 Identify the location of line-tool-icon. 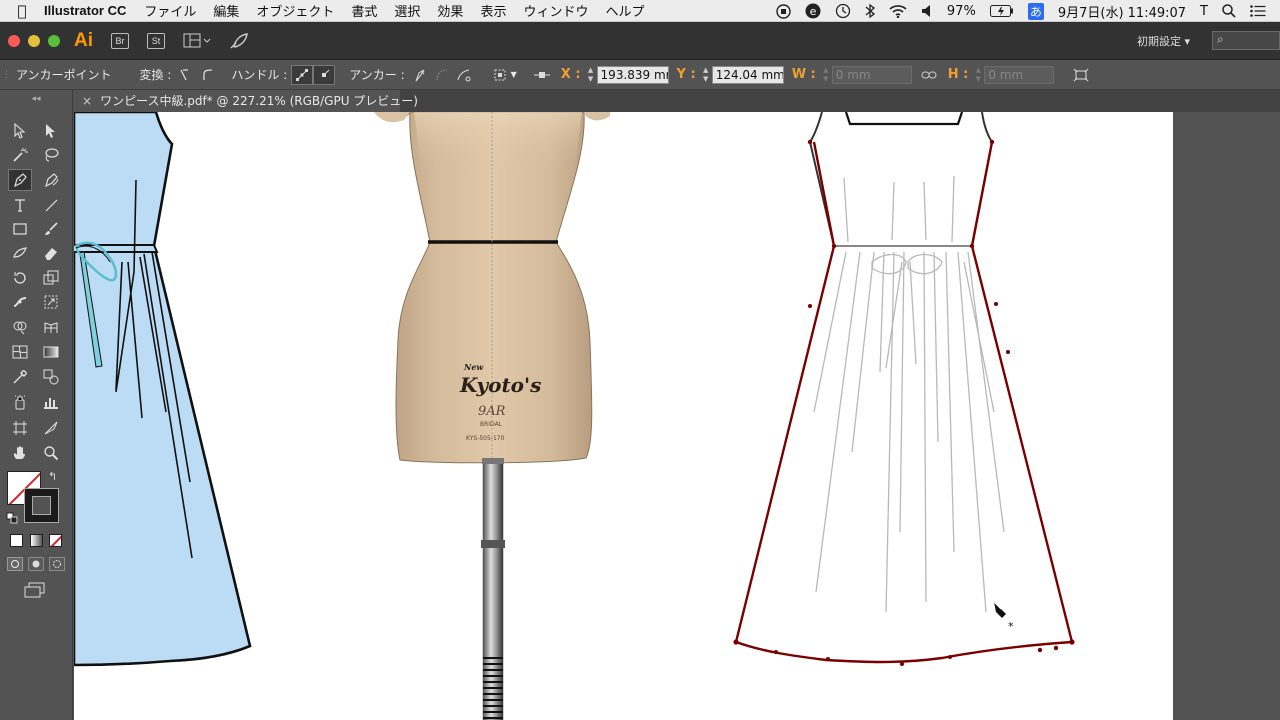
(51, 205).